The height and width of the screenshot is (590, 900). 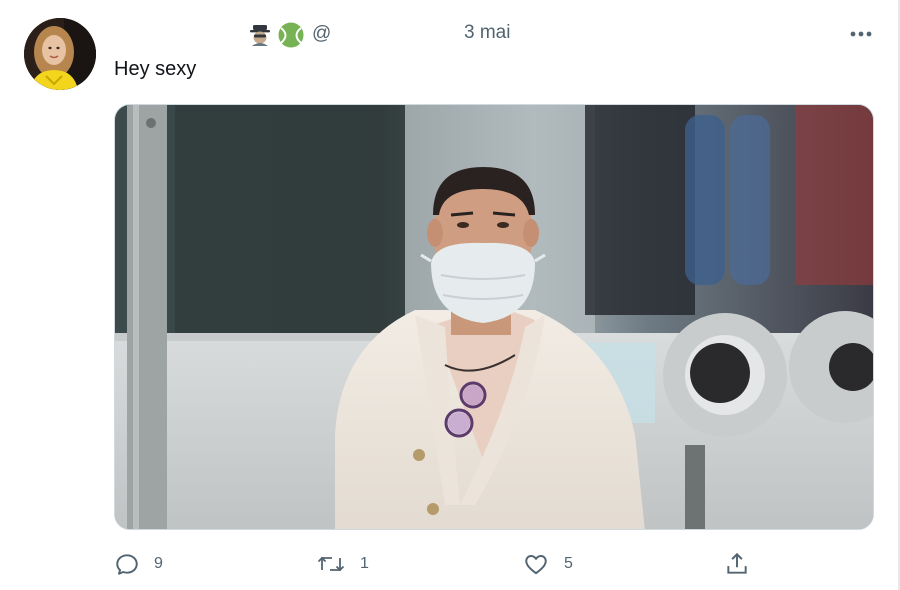 I want to click on detective-emoji-icon, so click(x=260, y=34).